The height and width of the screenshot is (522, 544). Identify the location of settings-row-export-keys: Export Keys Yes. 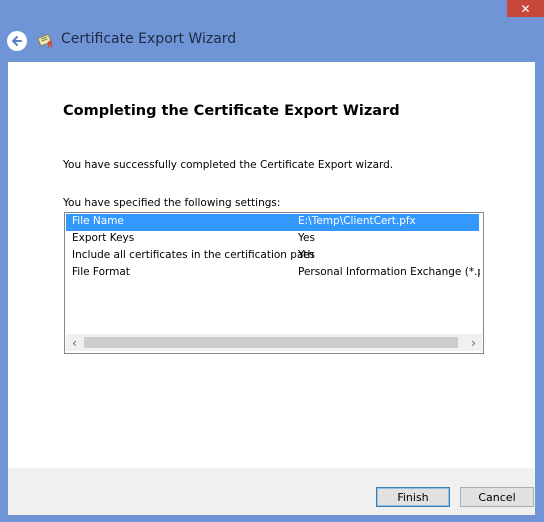
(272, 239).